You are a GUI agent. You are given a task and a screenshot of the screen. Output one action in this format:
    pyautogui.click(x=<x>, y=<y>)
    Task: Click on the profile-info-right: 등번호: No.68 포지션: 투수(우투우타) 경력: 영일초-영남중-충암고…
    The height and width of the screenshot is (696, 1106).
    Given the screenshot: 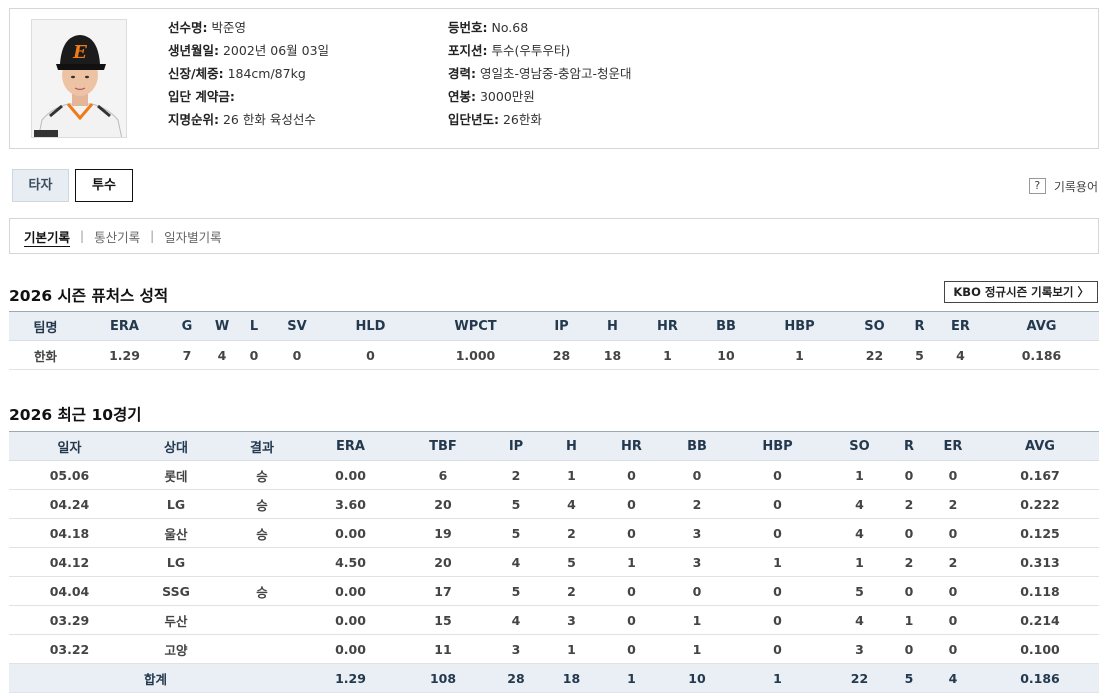 What is the action you would take?
    pyautogui.click(x=540, y=76)
    